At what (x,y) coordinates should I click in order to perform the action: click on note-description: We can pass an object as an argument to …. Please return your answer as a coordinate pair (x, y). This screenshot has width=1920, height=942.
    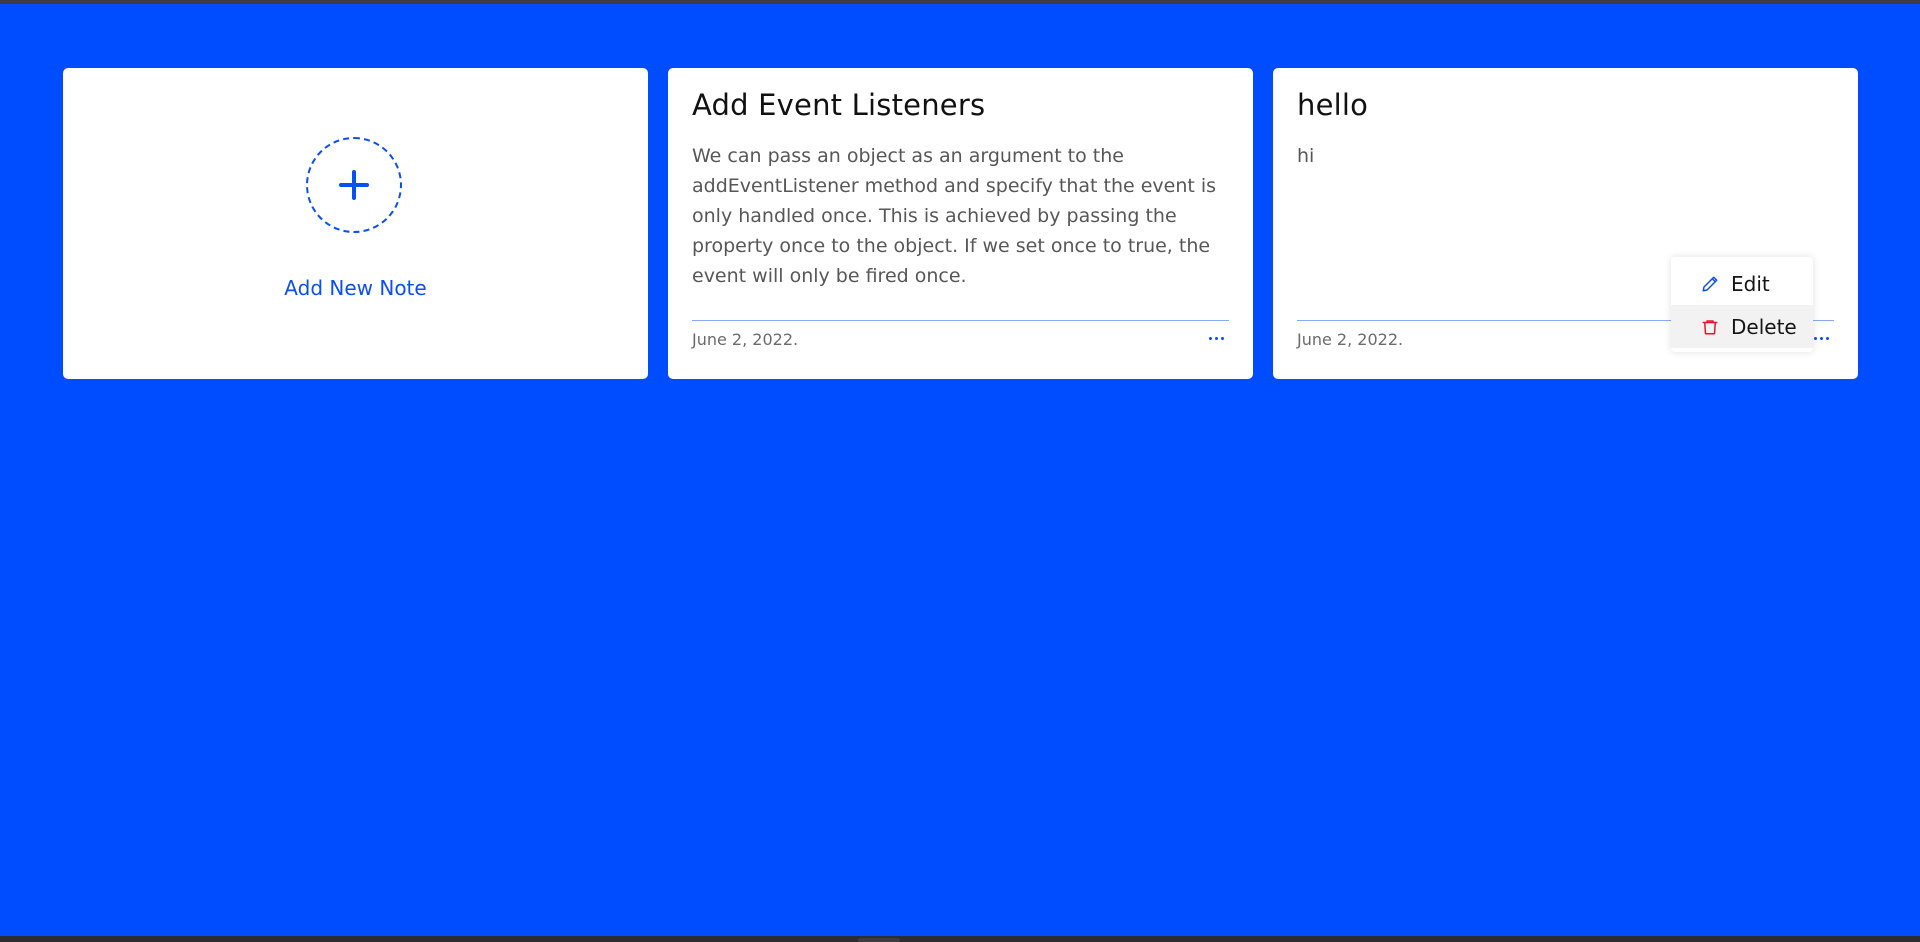
    Looking at the image, I should click on (954, 216).